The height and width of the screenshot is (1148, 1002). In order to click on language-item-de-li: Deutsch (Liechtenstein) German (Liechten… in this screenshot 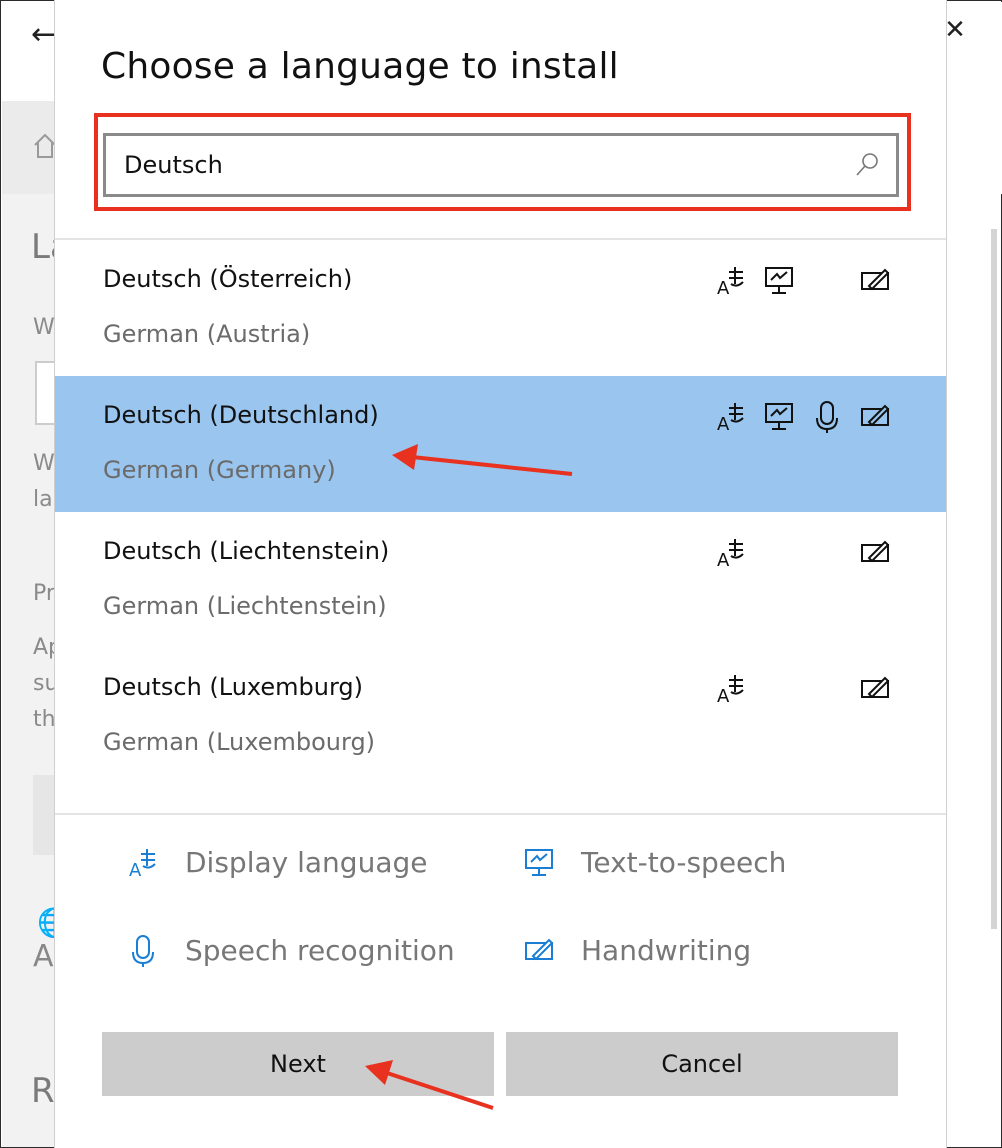, I will do `click(500, 580)`.